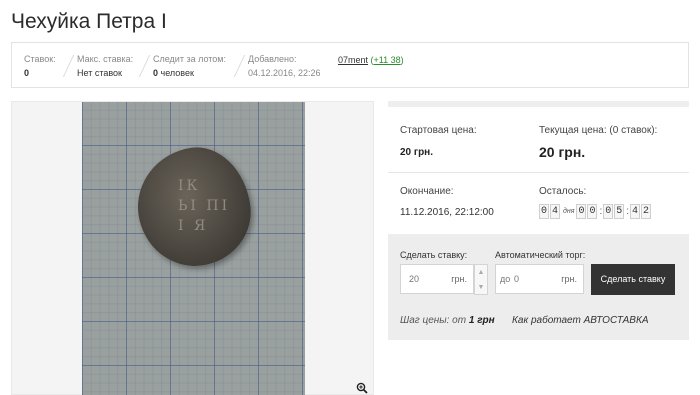 Image resolution: width=700 pixels, height=395 pixels. Describe the element at coordinates (534, 279) in the screenshot. I see `auto-bid-input` at that location.